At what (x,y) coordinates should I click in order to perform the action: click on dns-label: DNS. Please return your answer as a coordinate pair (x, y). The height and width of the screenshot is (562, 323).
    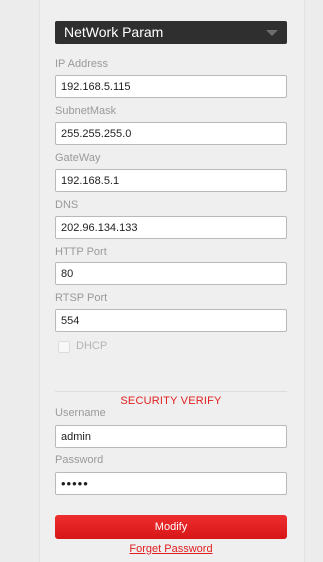
    Looking at the image, I should click on (67, 205).